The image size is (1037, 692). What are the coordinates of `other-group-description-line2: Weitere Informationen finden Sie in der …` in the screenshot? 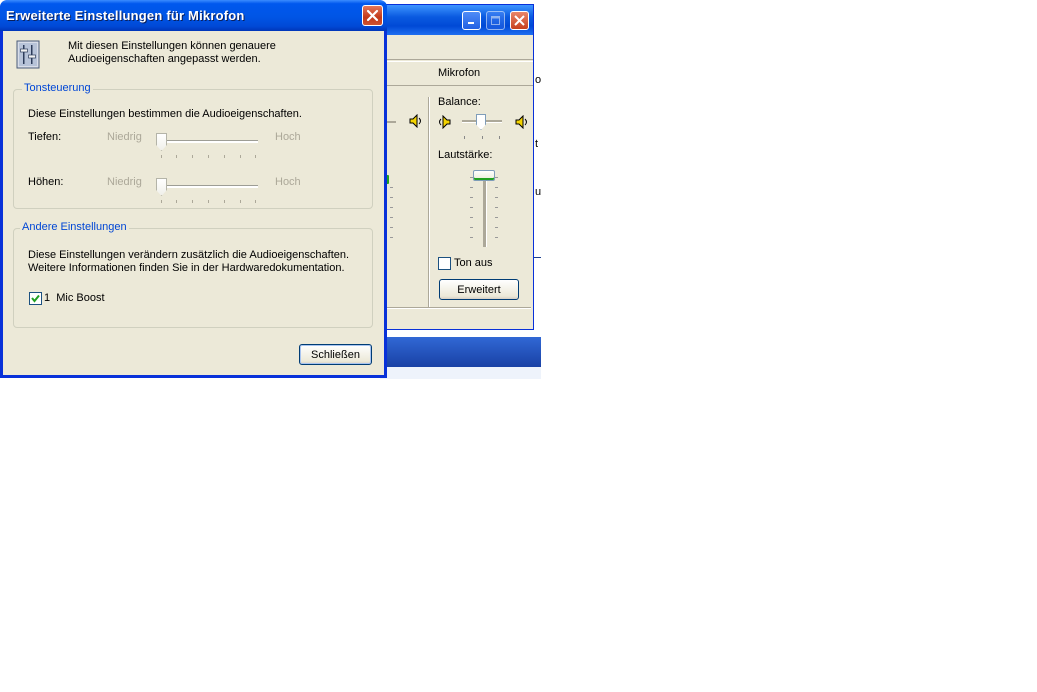 It's located at (186, 268).